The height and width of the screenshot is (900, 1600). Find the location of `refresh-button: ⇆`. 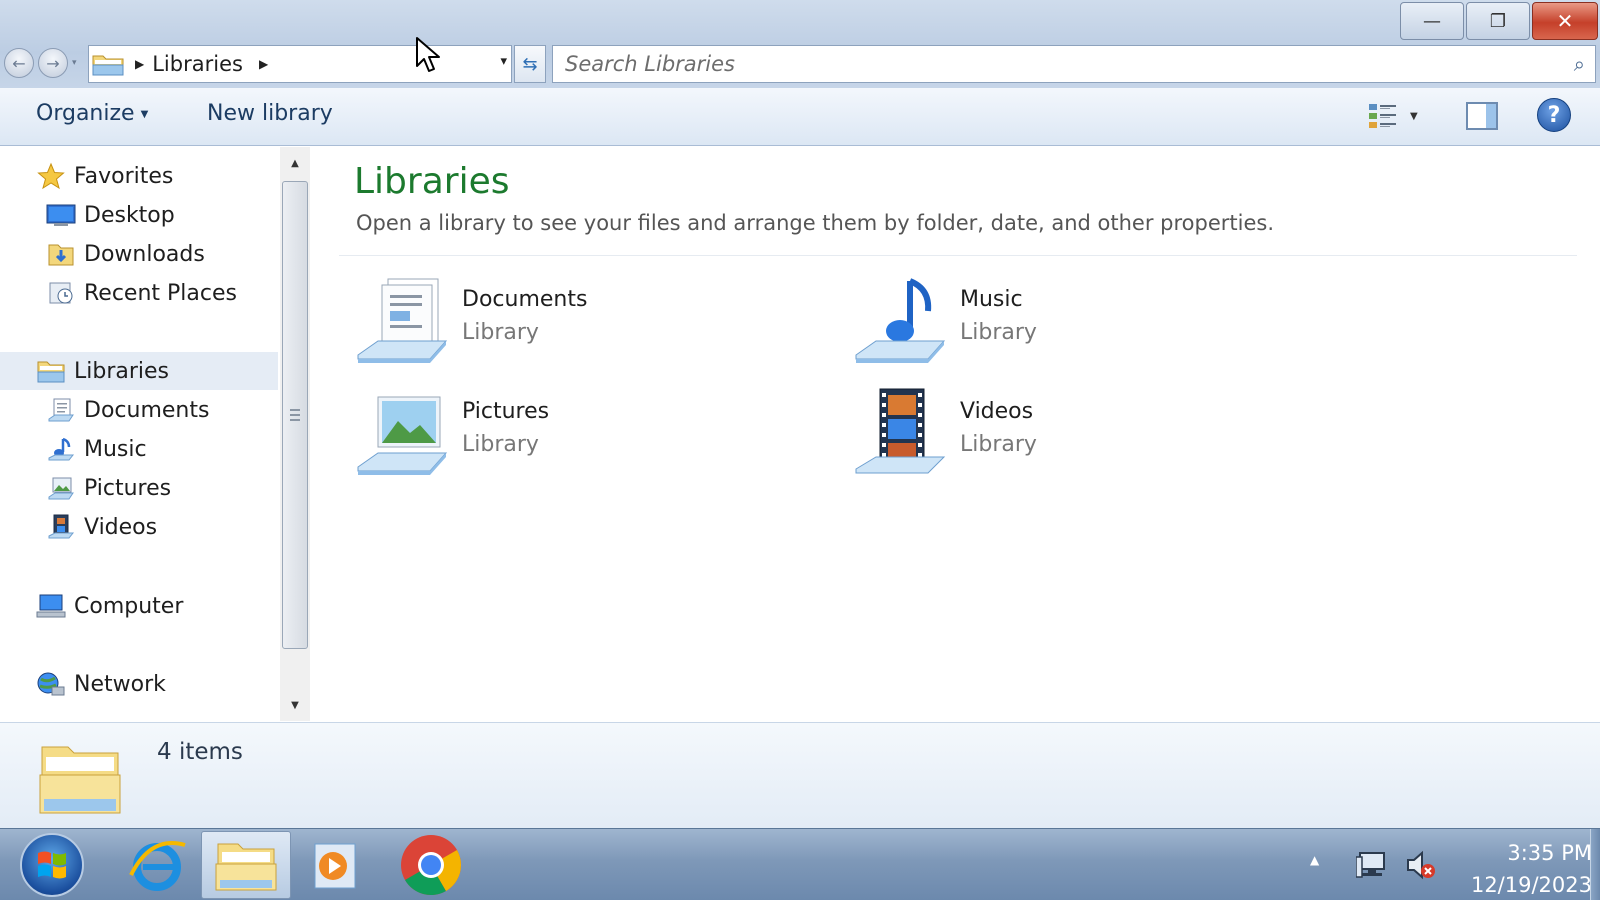

refresh-button: ⇆ is located at coordinates (530, 64).